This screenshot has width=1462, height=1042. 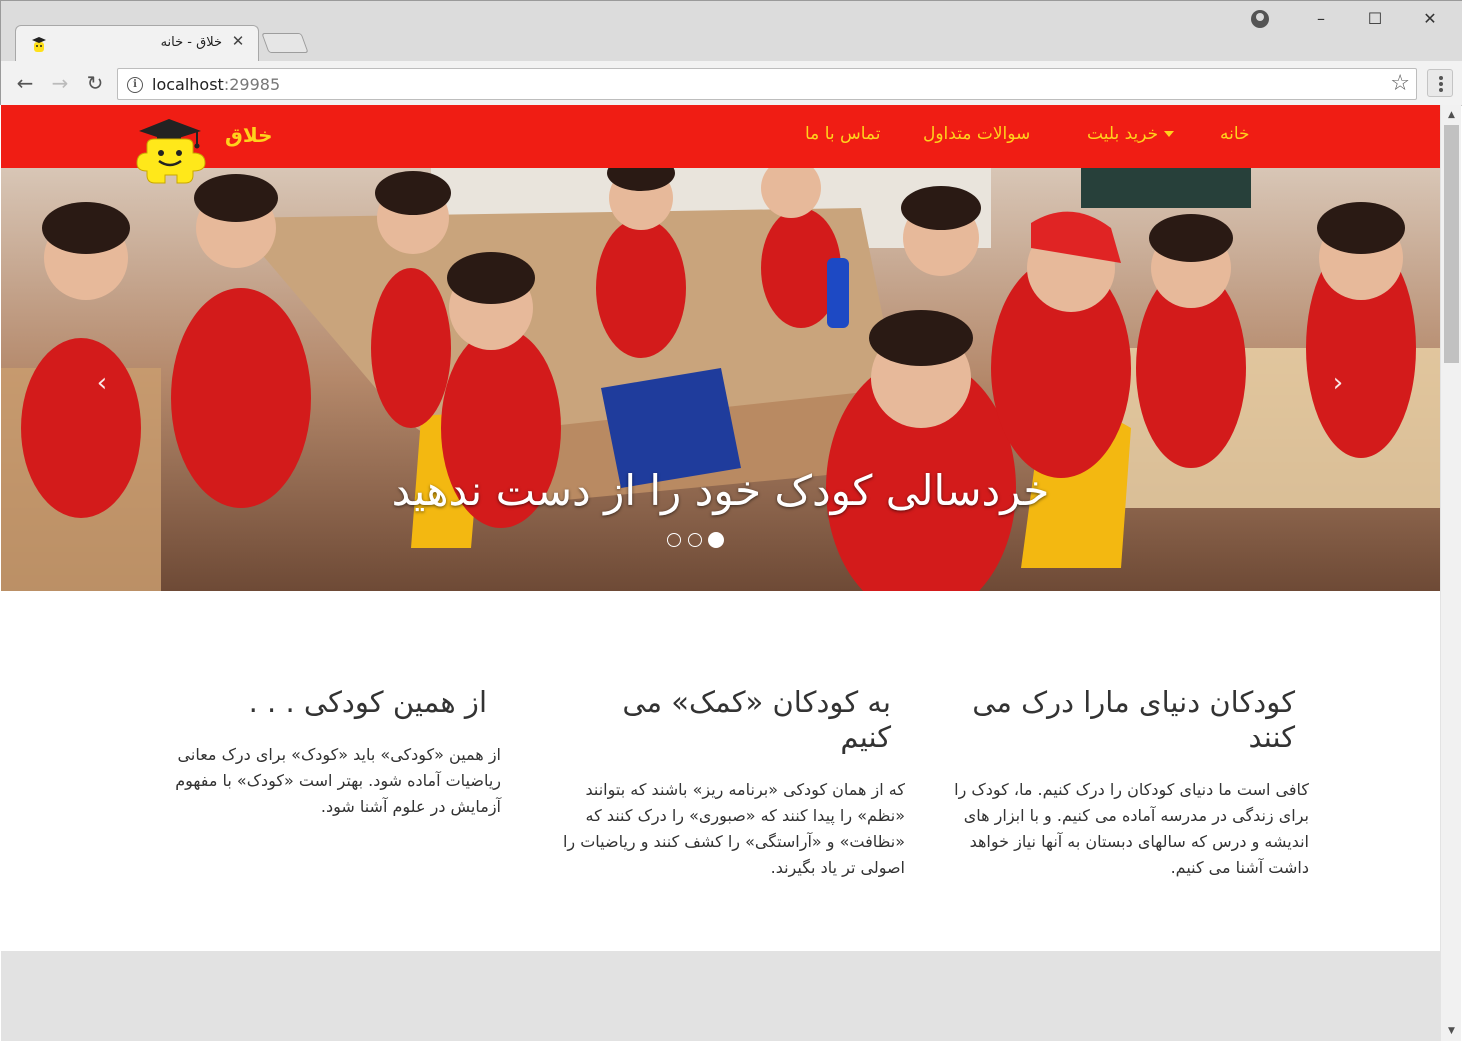 I want to click on address-bar: i localhost:29985 ☆, so click(x=767, y=84).